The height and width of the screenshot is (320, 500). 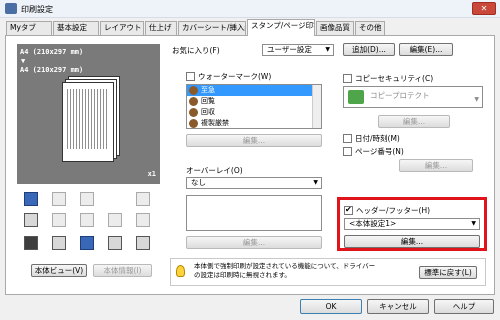 What do you see at coordinates (180, 271) in the screenshot?
I see `lightbulb-icon` at bounding box center [180, 271].